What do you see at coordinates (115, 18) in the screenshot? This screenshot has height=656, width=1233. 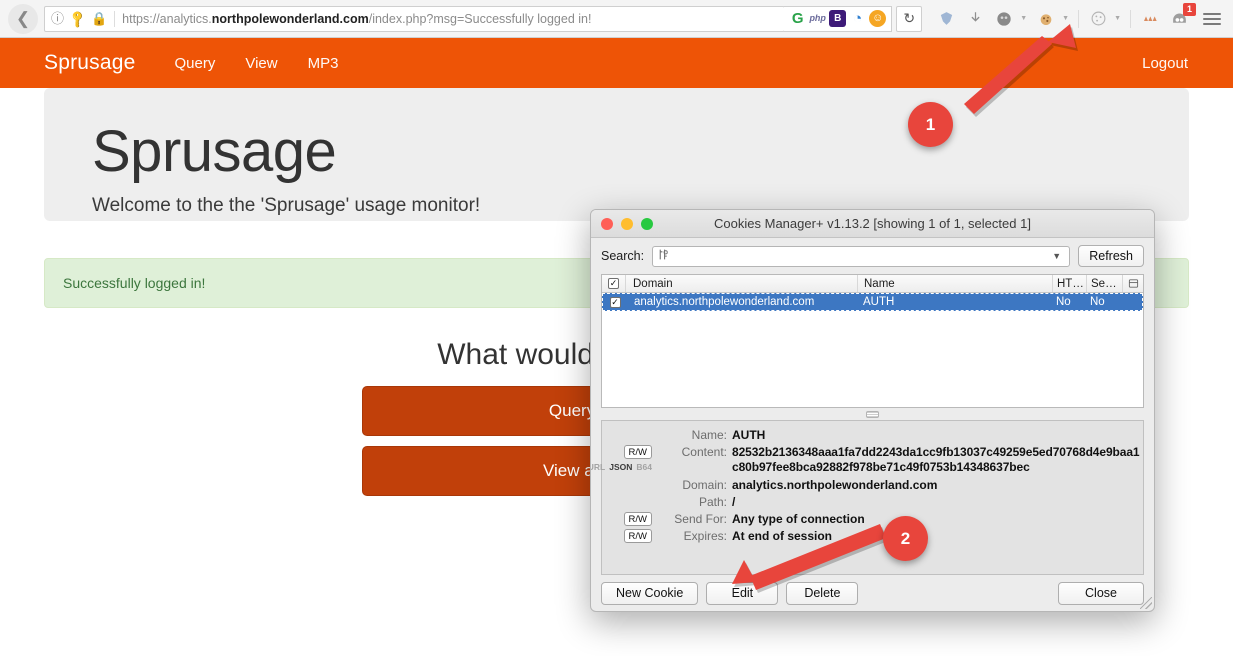 I see `url-divider` at bounding box center [115, 18].